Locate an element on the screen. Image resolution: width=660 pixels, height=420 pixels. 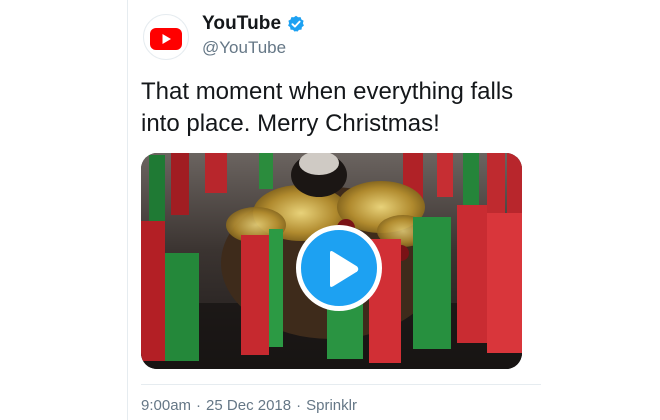
play-button is located at coordinates (339, 268).